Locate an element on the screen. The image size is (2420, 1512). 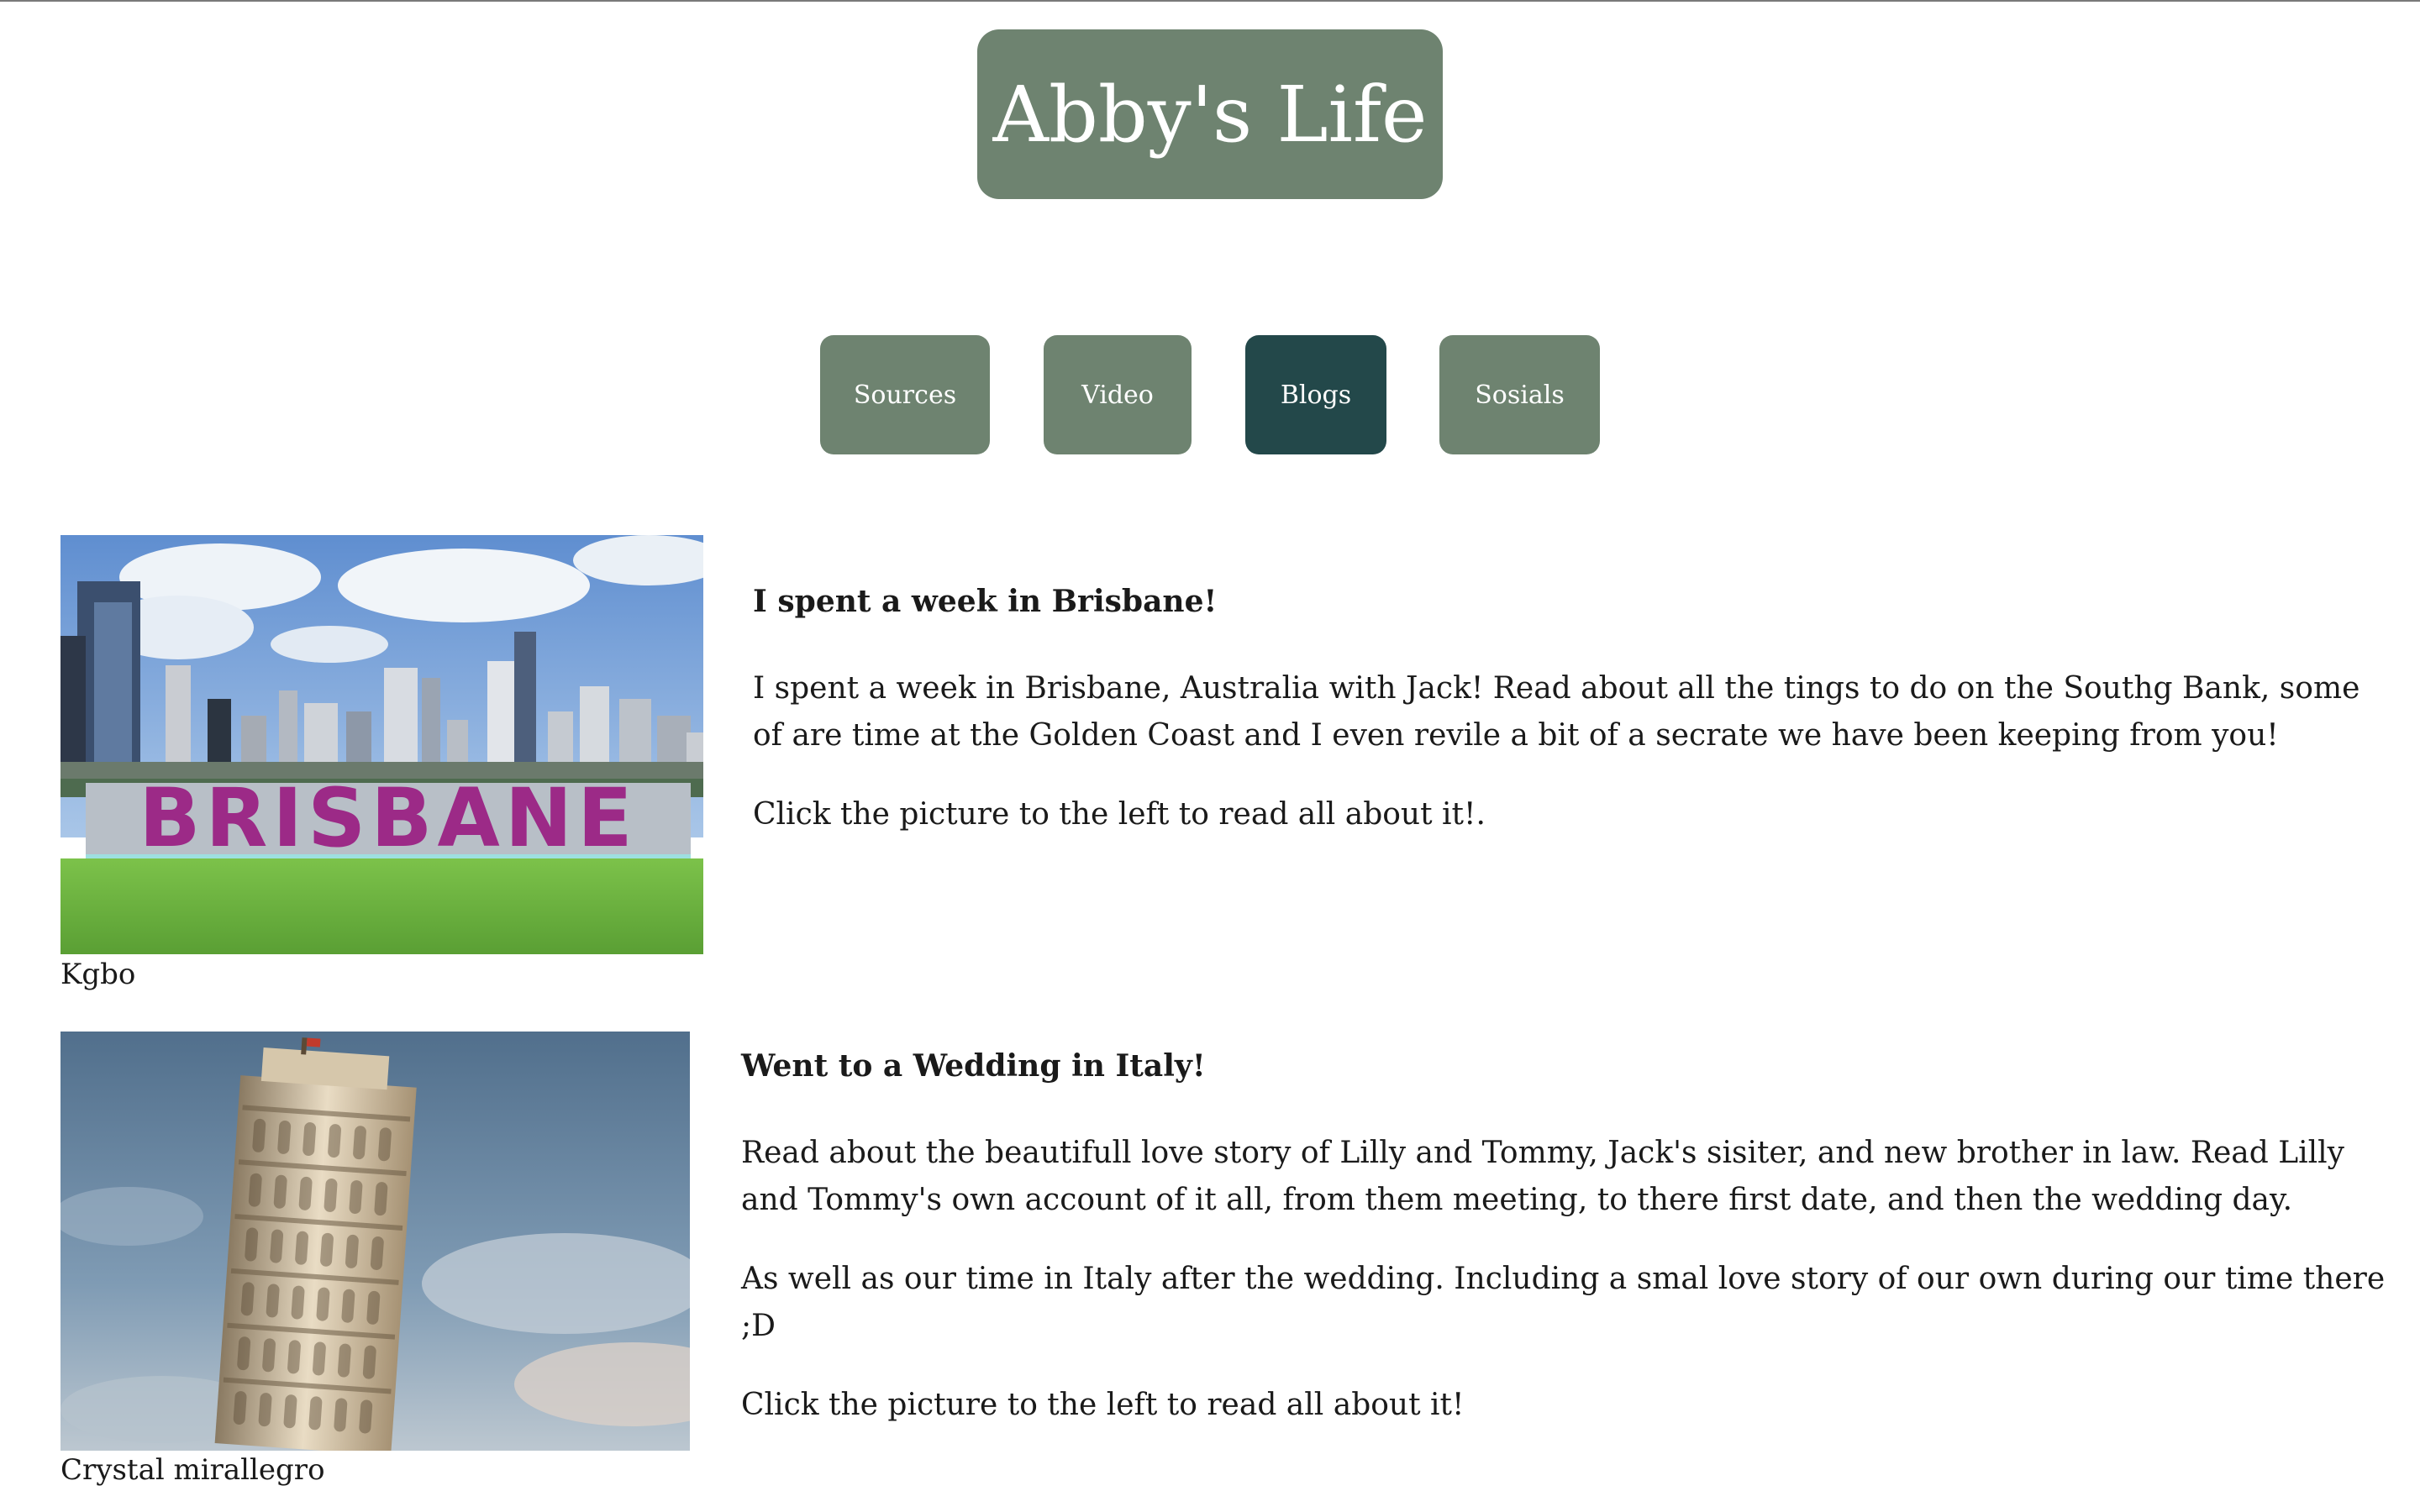
brisbane-photo: BRISBANE is located at coordinates (382, 744).